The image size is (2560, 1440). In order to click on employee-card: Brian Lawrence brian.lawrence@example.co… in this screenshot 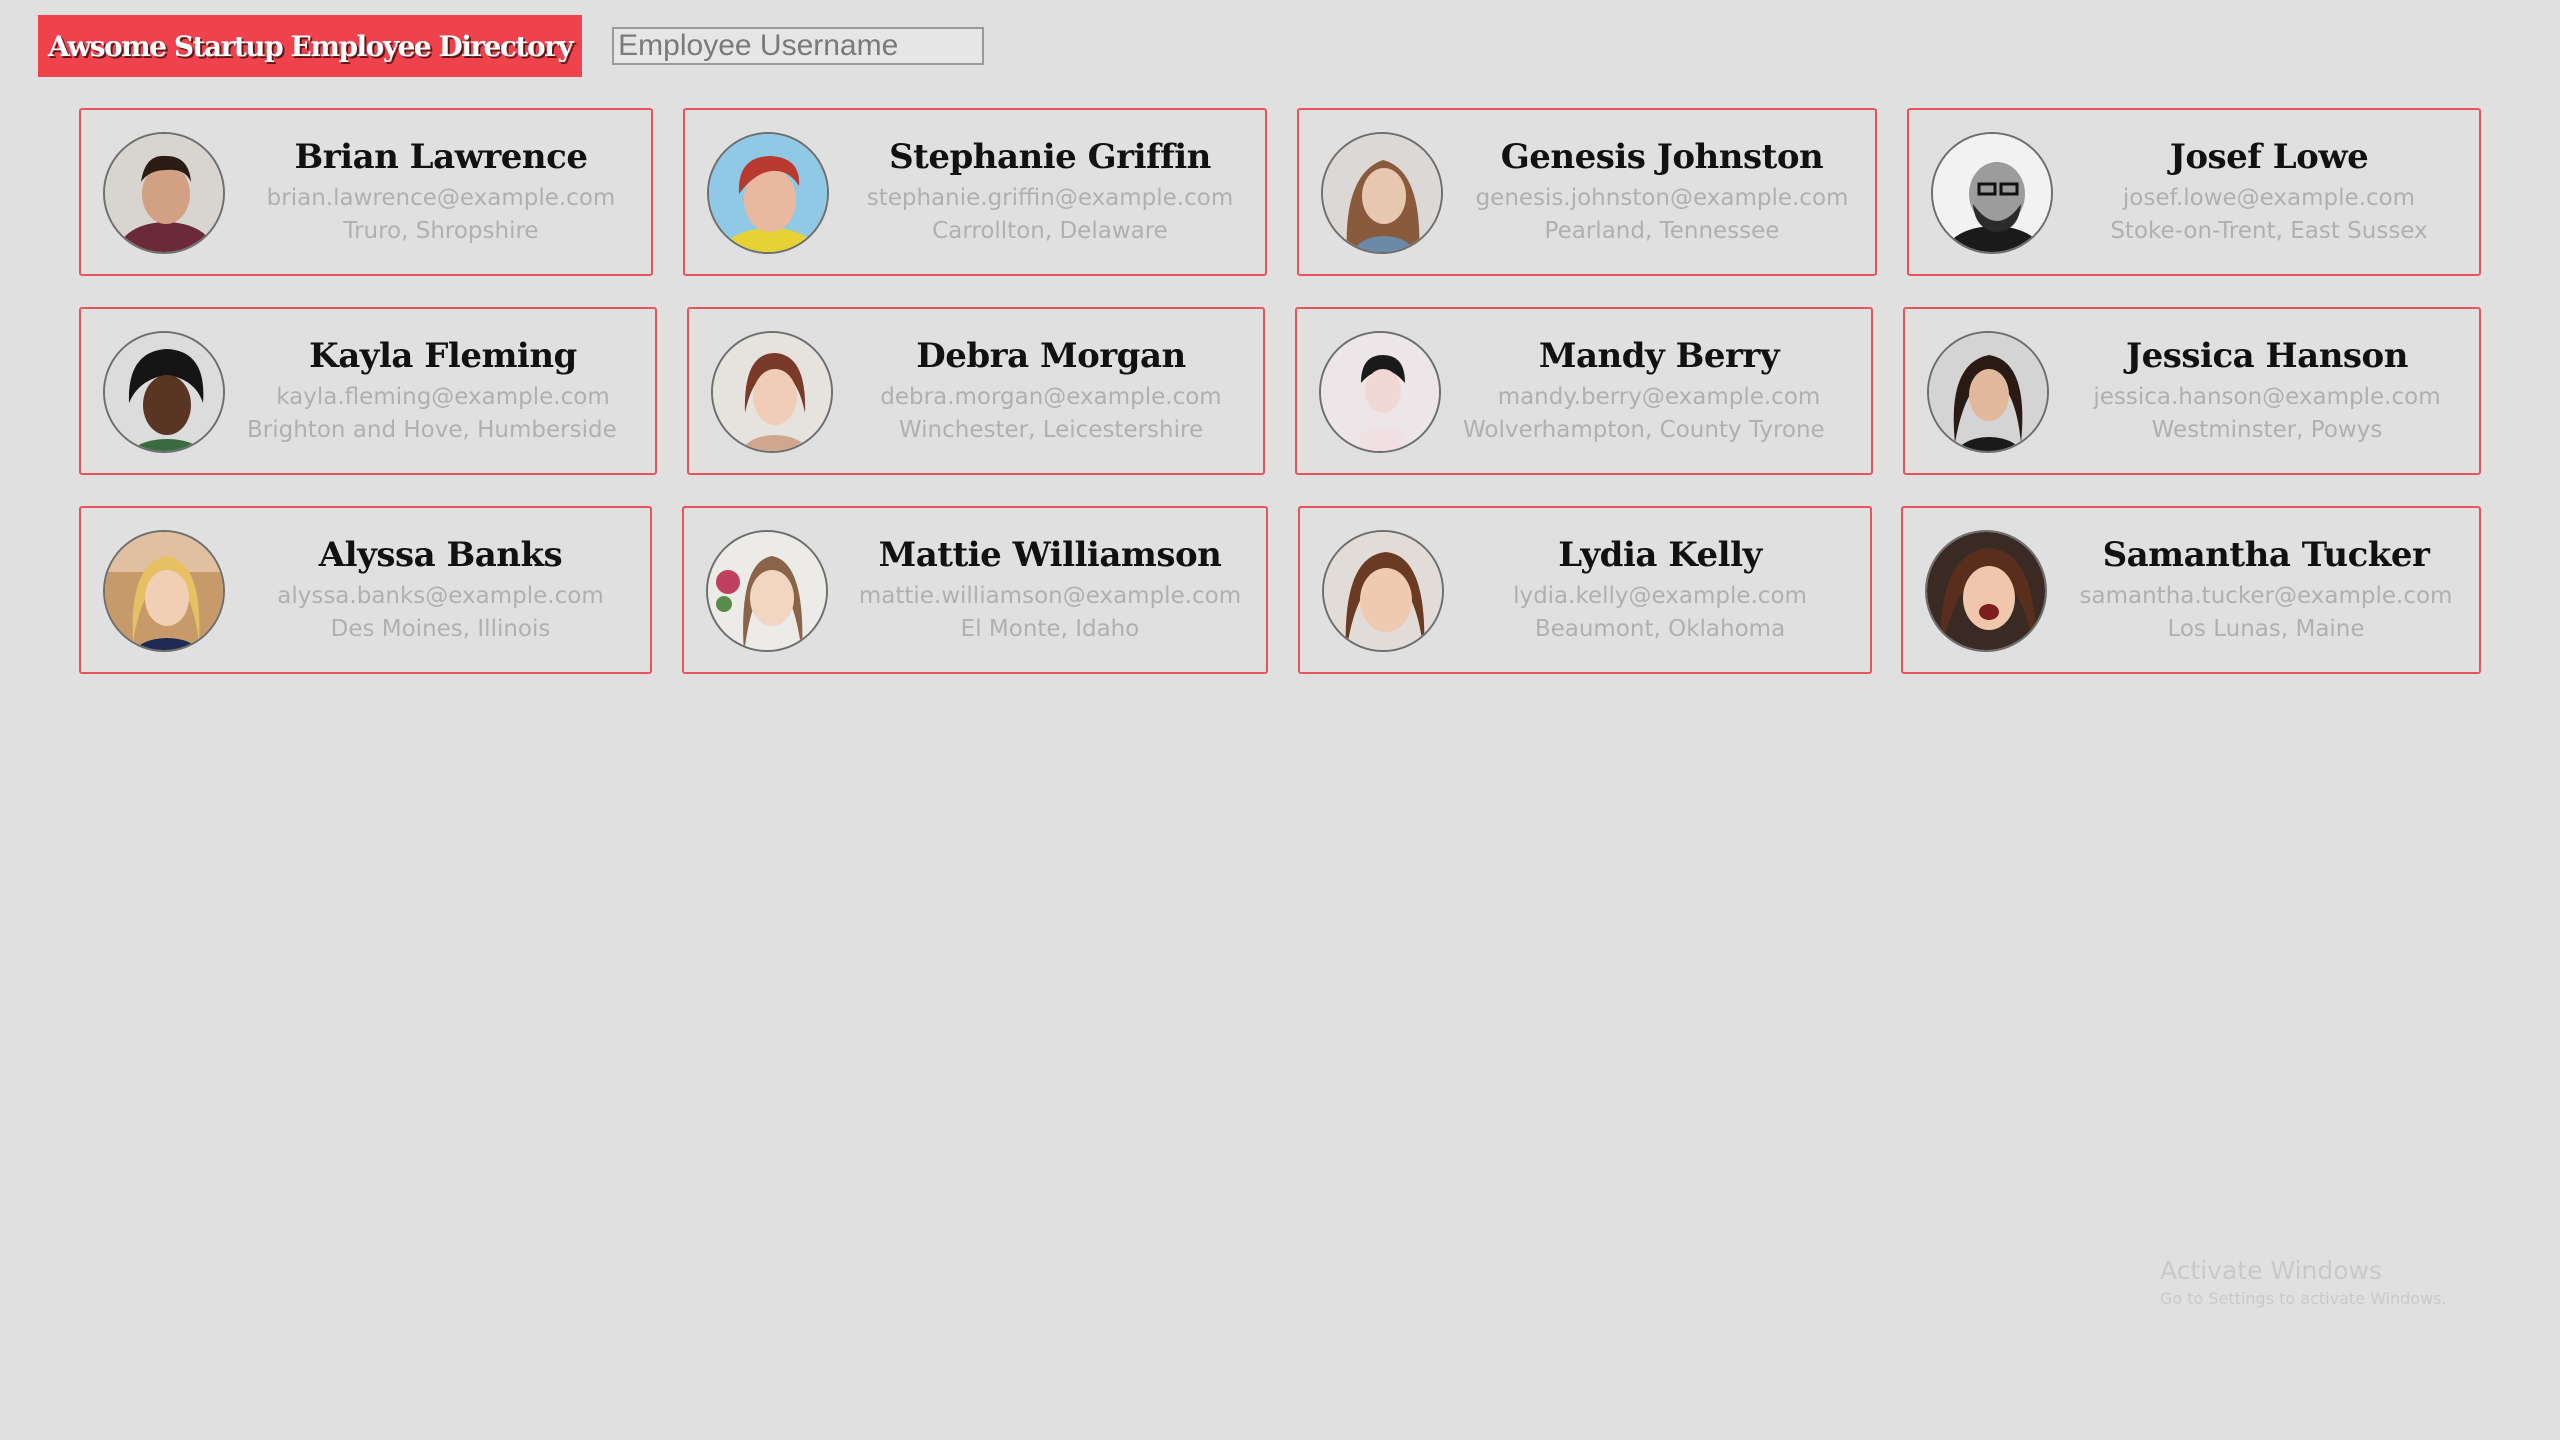, I will do `click(366, 192)`.